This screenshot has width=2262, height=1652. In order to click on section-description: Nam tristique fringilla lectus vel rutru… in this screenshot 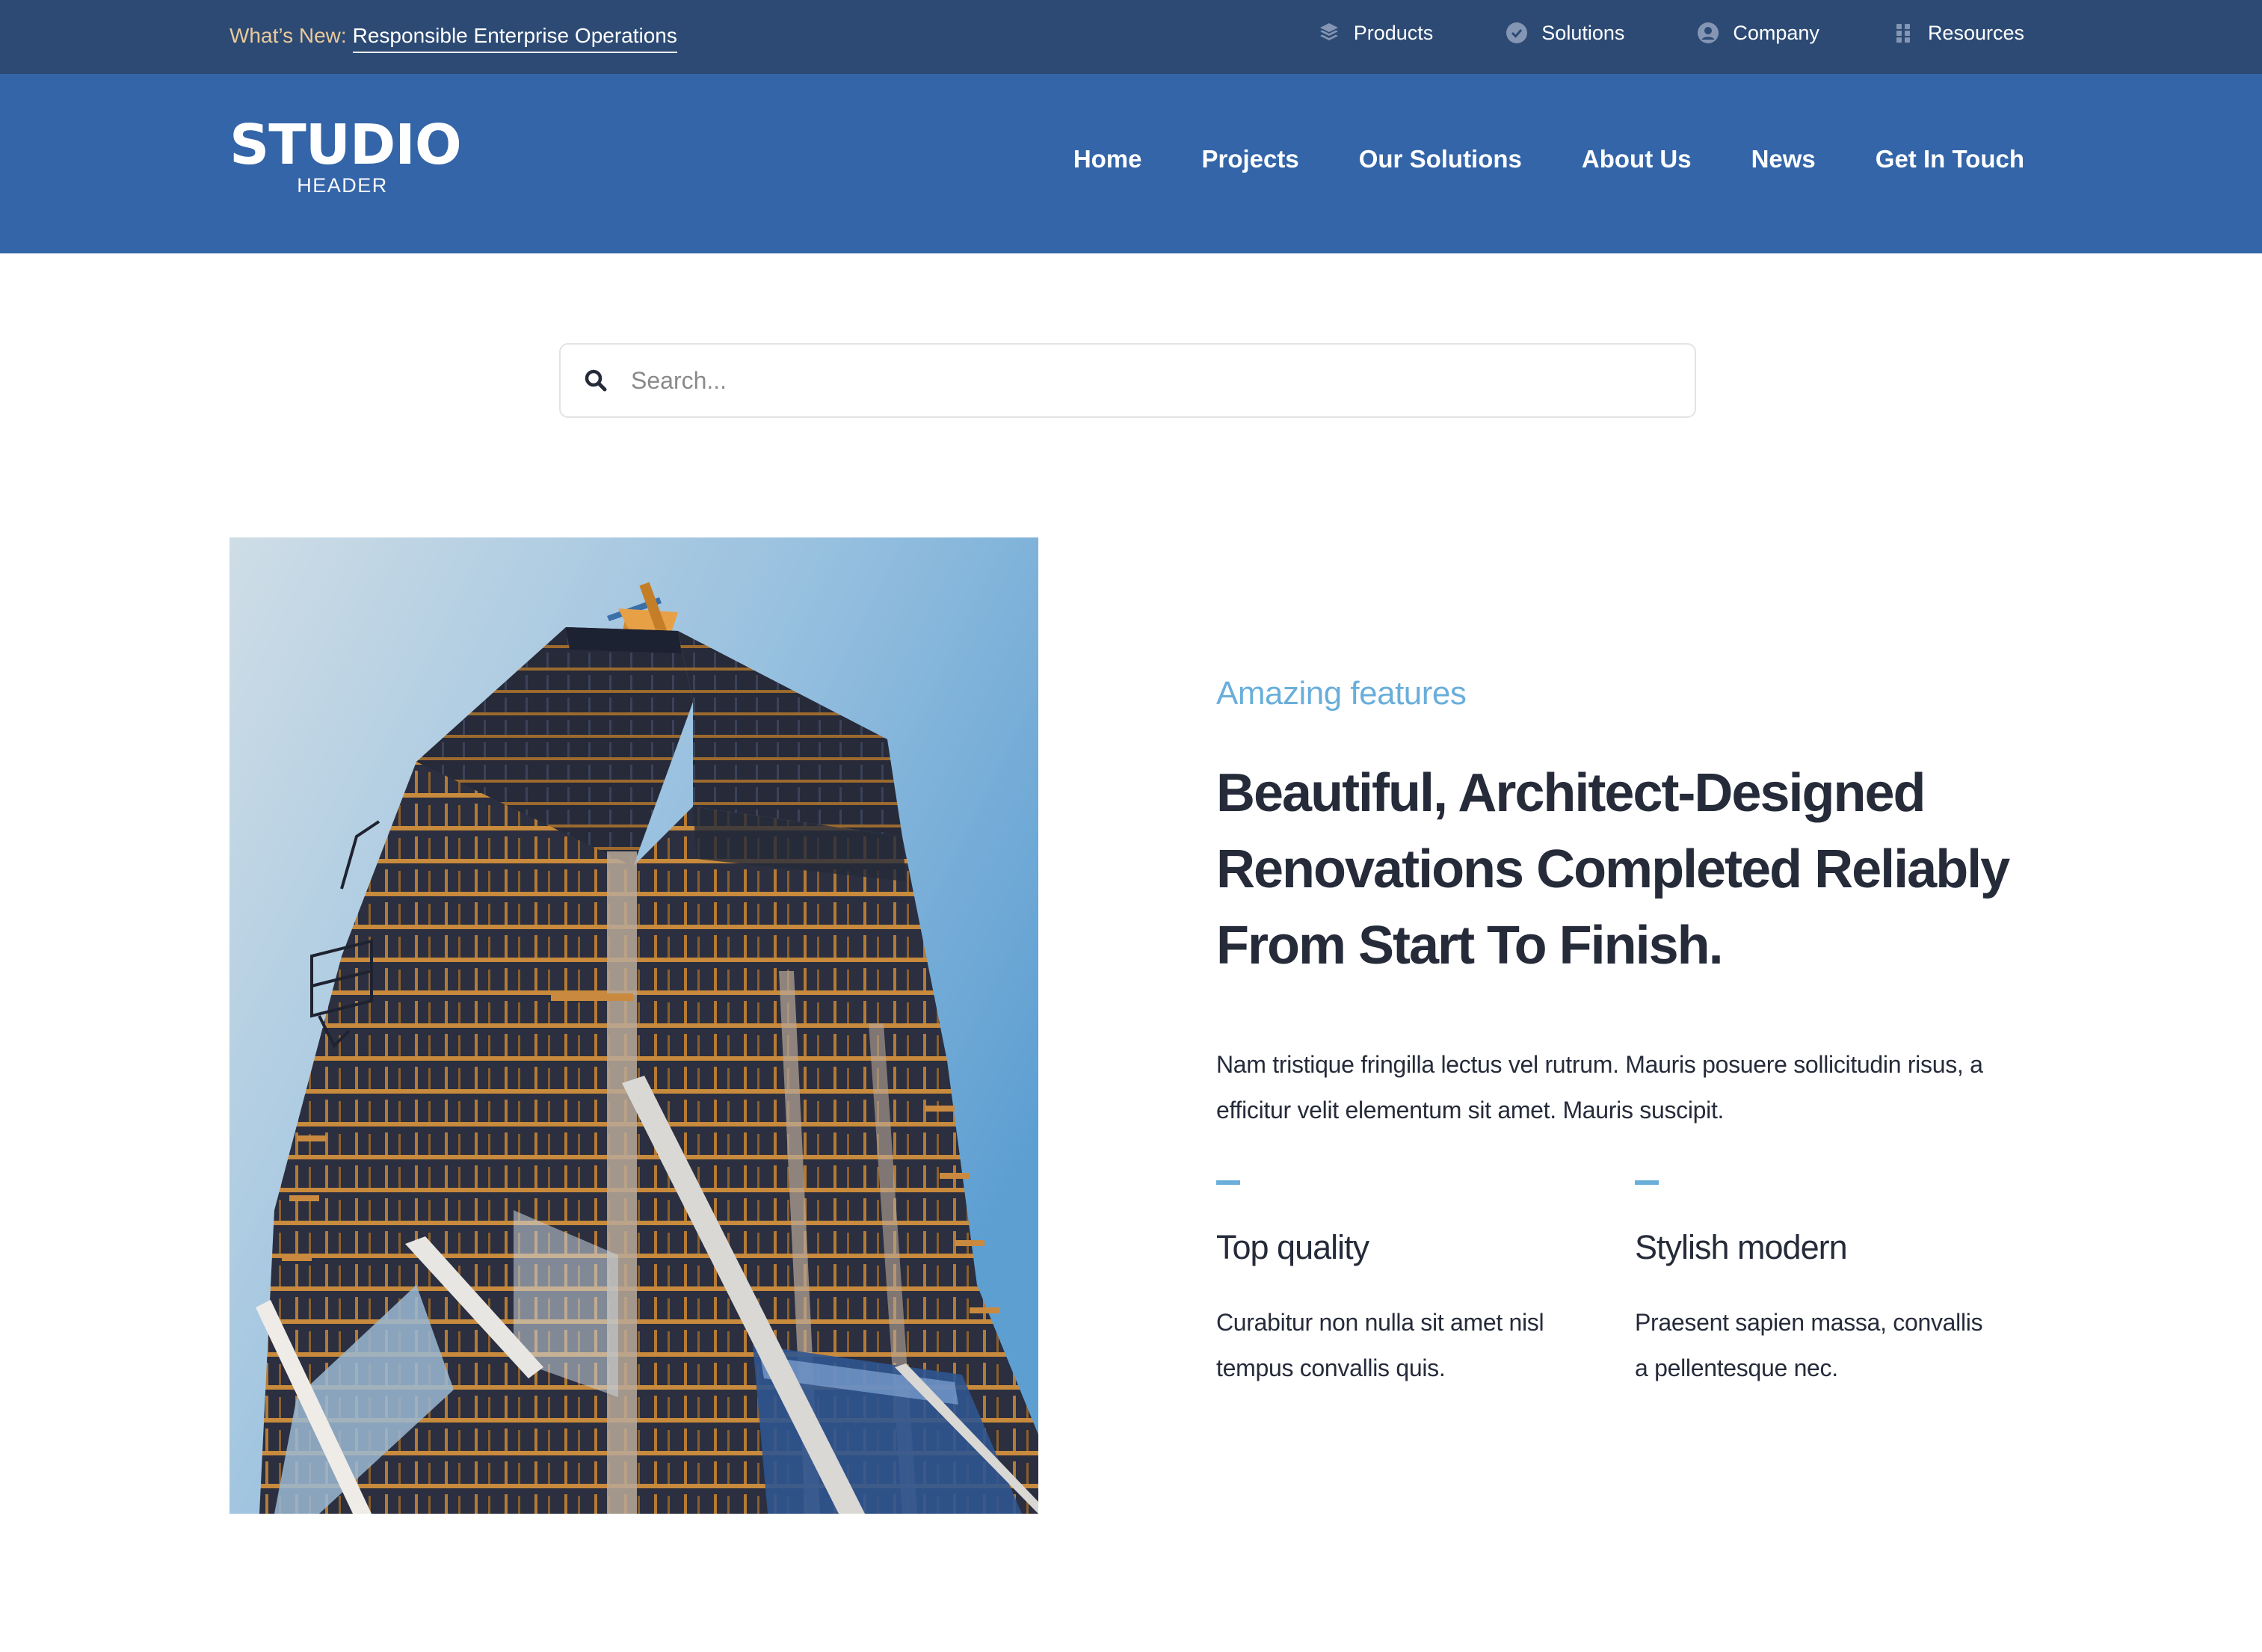, I will do `click(1599, 1087)`.